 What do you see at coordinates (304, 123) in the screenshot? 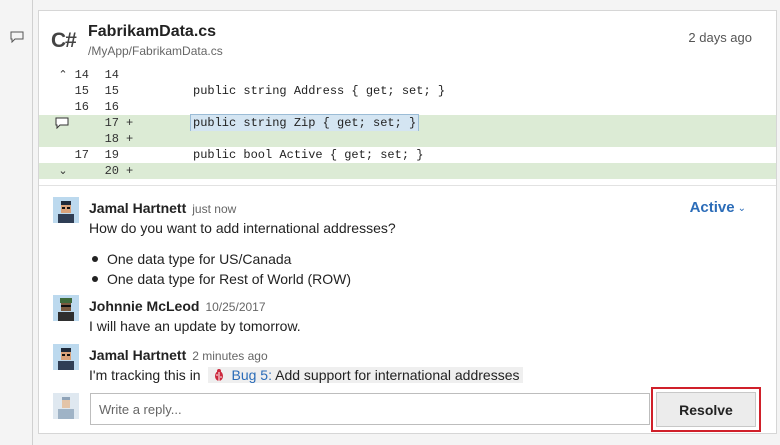
I see `code-line-selected: public string Zip { get; set; }` at bounding box center [304, 123].